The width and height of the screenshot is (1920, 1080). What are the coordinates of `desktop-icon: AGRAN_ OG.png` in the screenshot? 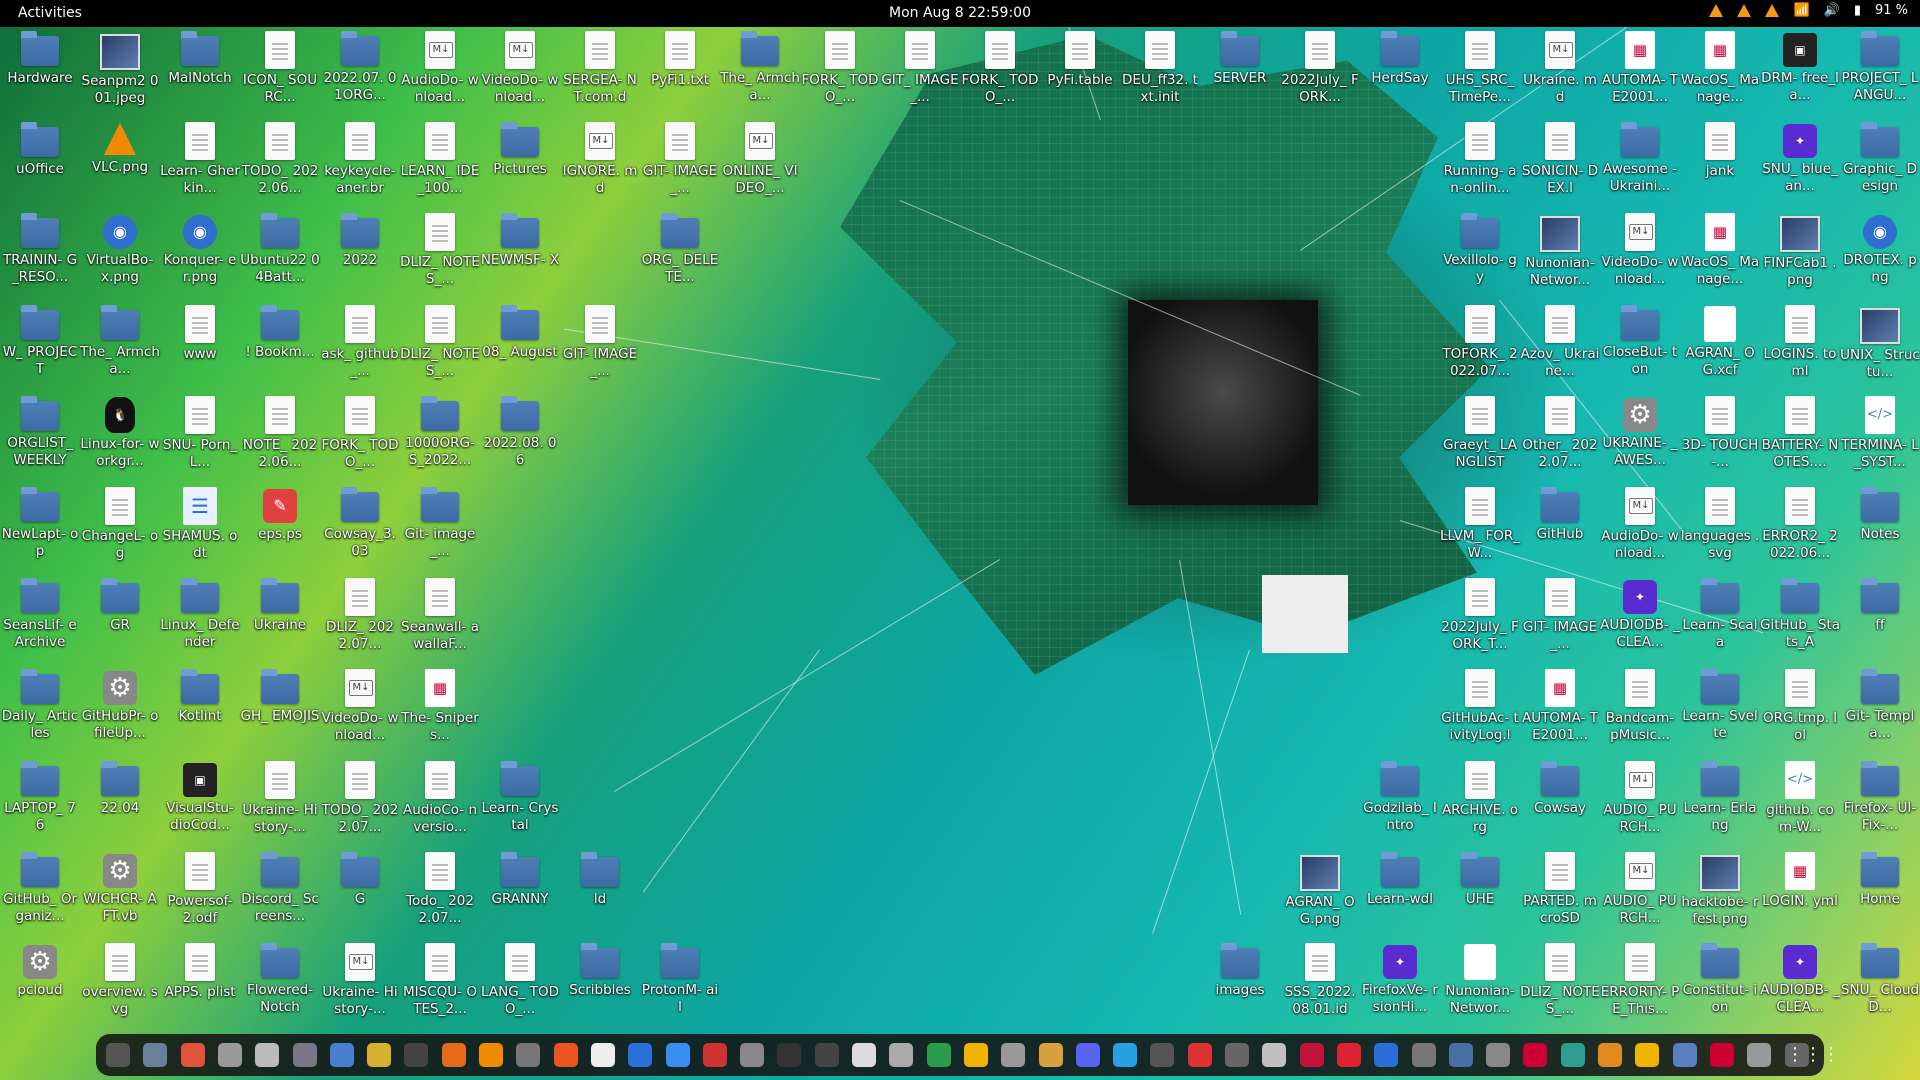 It's located at (1320, 889).